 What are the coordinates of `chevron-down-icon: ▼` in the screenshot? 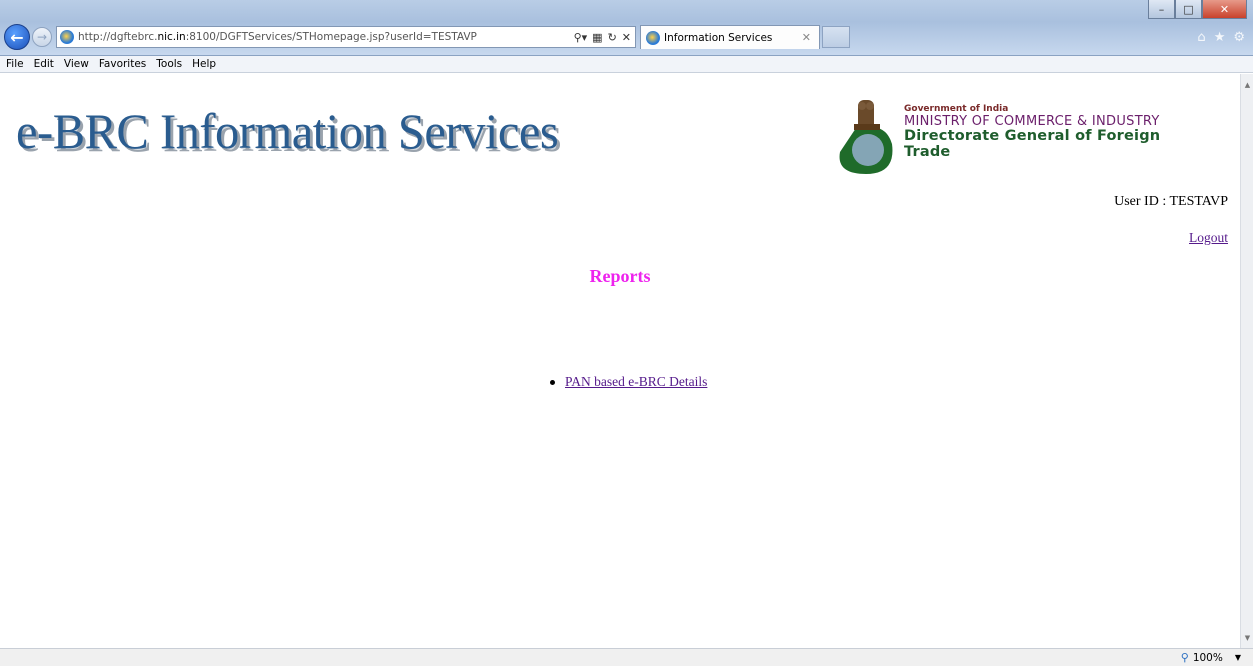 It's located at (1238, 657).